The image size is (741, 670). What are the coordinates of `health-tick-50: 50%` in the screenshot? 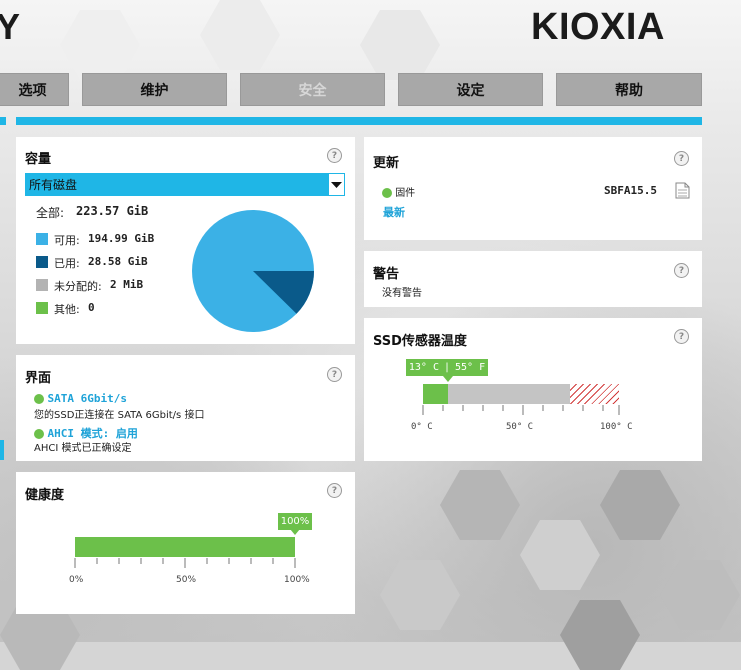 It's located at (186, 580).